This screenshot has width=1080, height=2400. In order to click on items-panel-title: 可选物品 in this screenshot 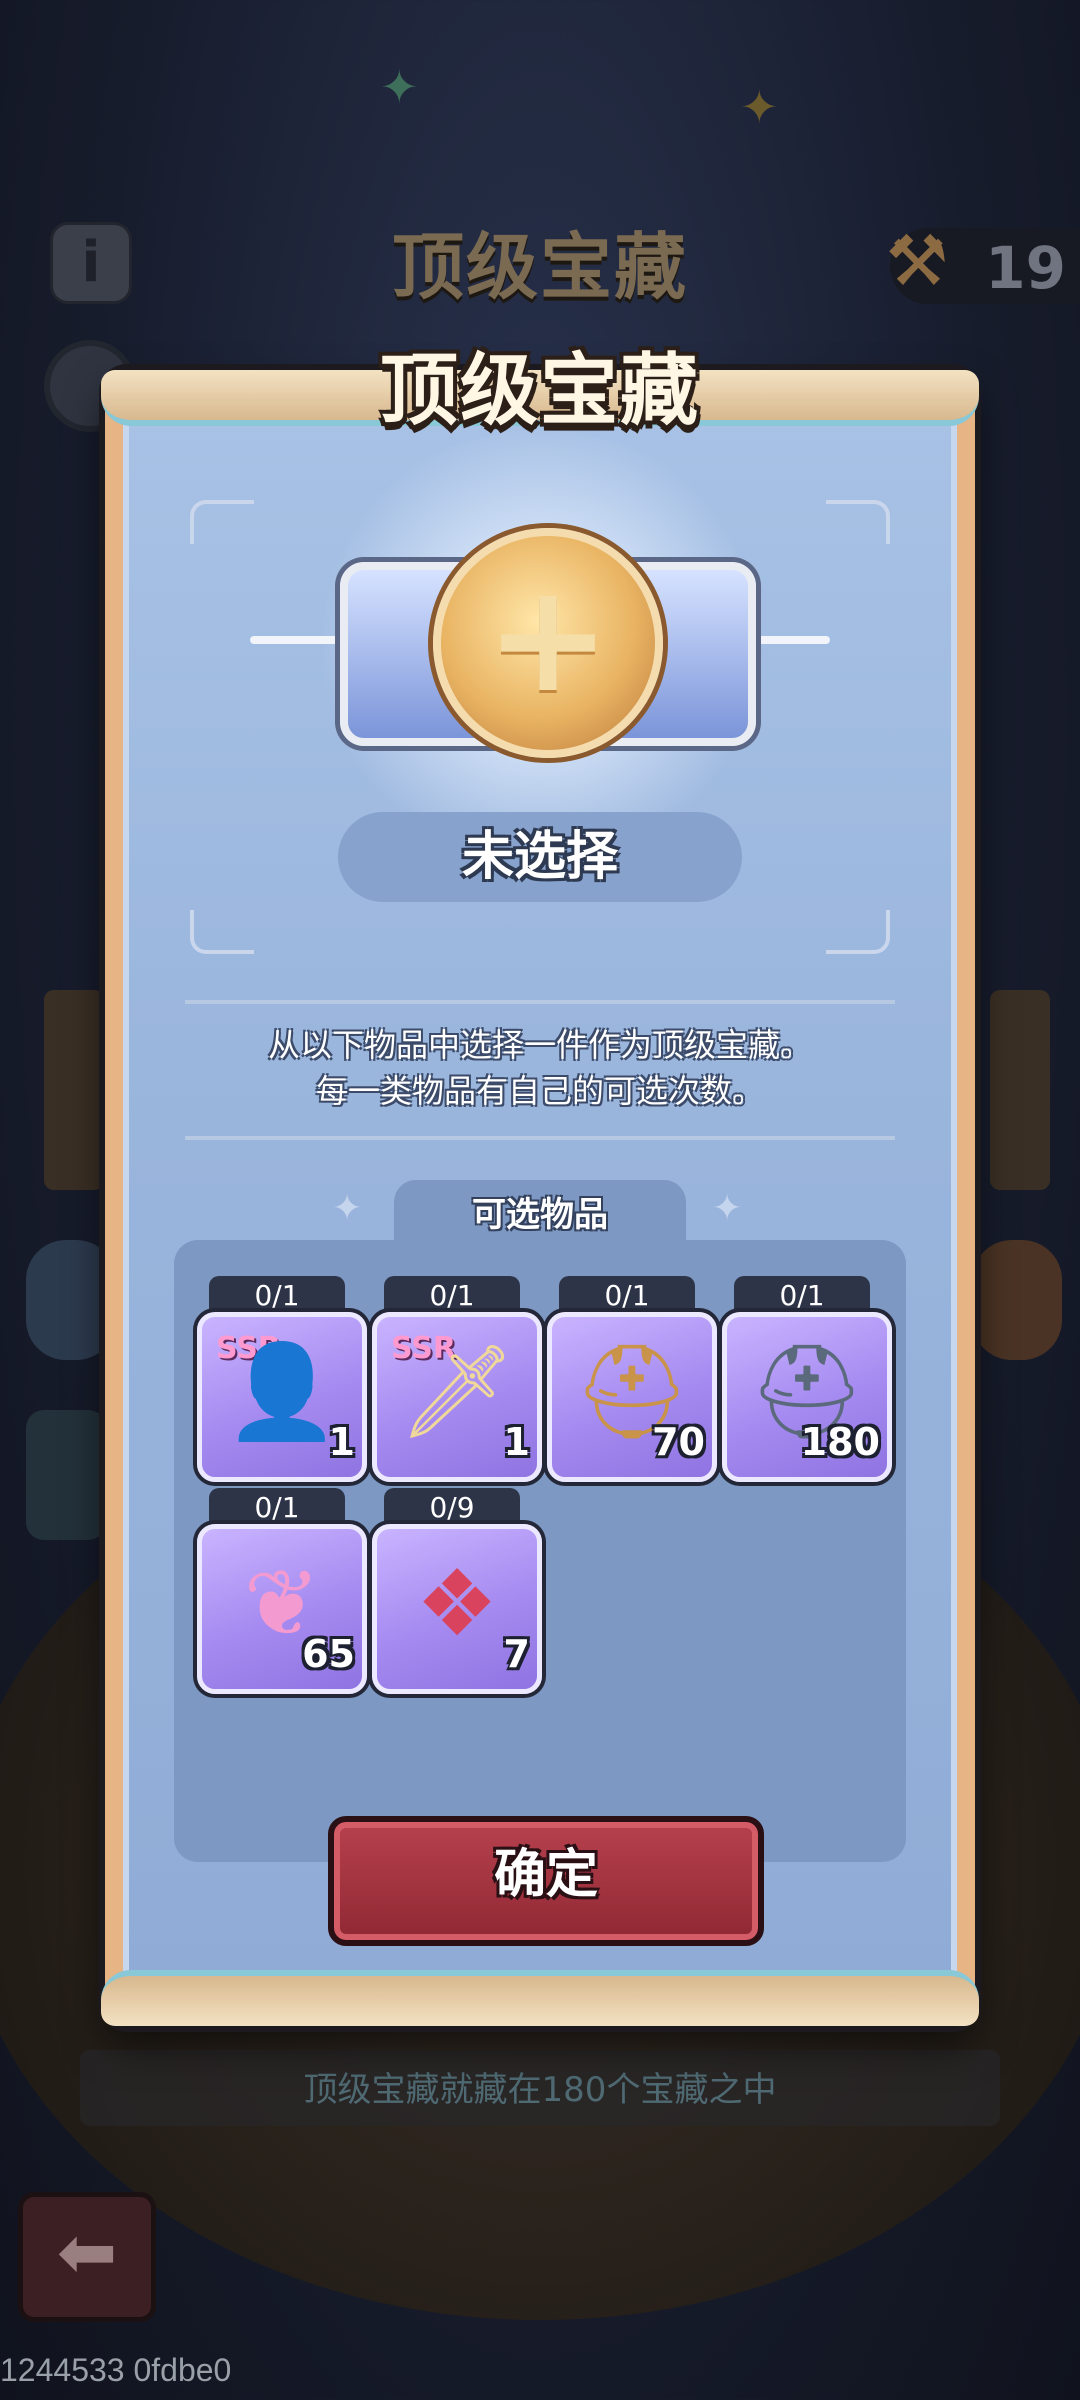, I will do `click(540, 1215)`.